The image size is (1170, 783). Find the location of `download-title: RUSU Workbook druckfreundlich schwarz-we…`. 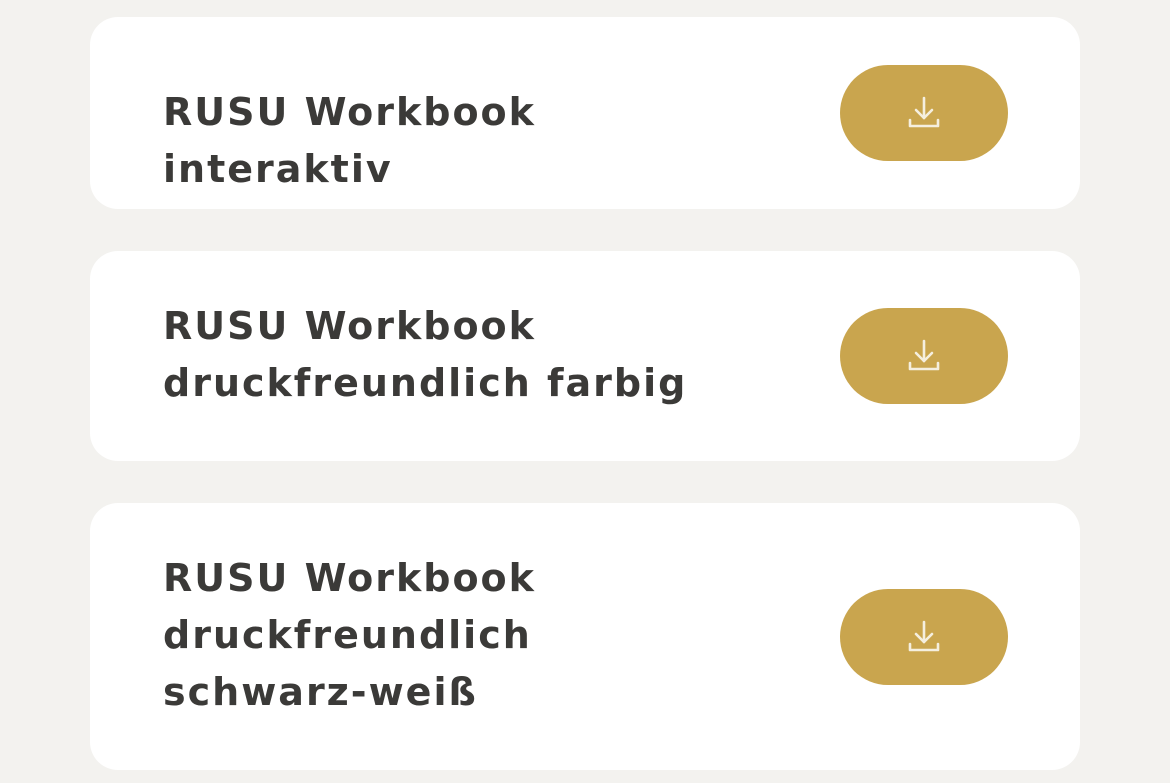

download-title: RUSU Workbook druckfreundlich schwarz-we… is located at coordinates (349, 635).